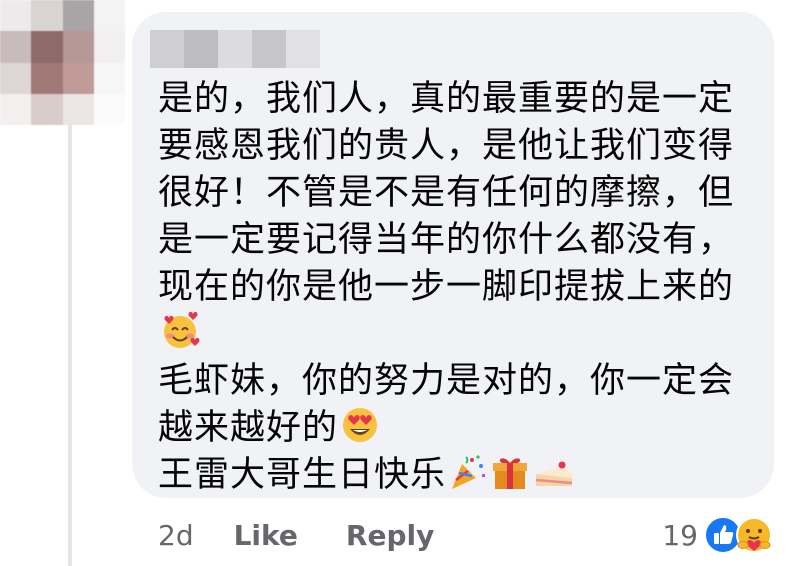 The image size is (800, 566). I want to click on gift-icon, so click(510, 473).